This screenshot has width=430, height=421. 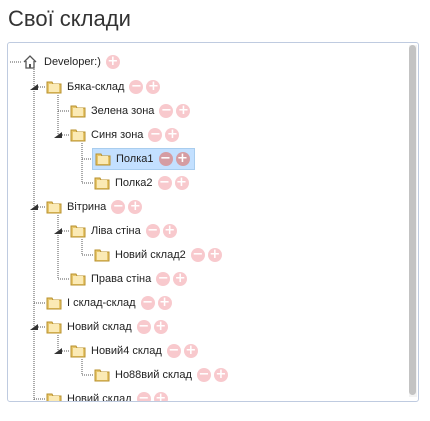 I want to click on tree-node: Бяка-склад − +, so click(x=103, y=87).